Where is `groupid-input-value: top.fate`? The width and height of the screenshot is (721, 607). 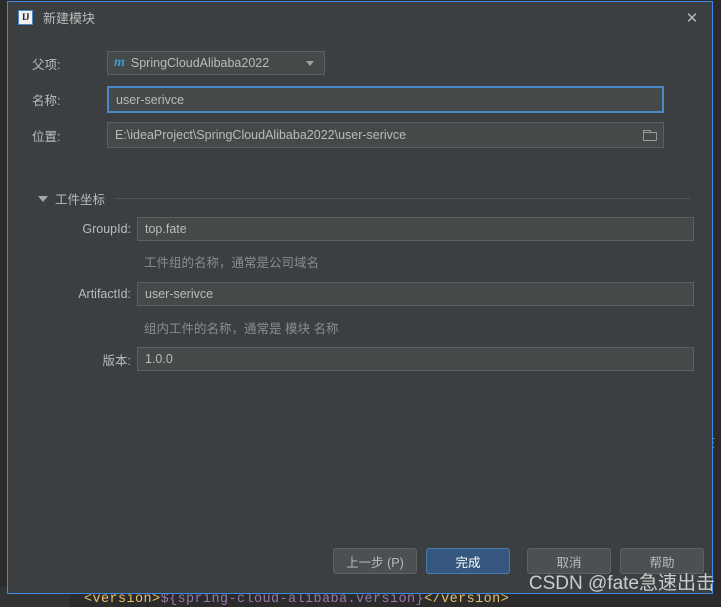 groupid-input-value: top.fate is located at coordinates (166, 229).